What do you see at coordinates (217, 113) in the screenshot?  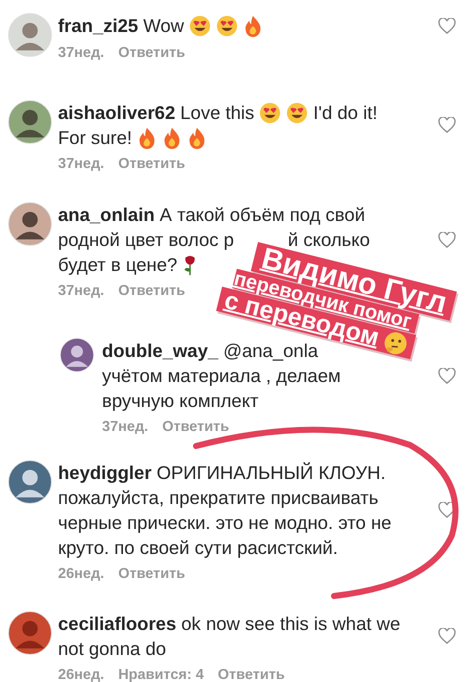 I see `comment-text: Love this` at bounding box center [217, 113].